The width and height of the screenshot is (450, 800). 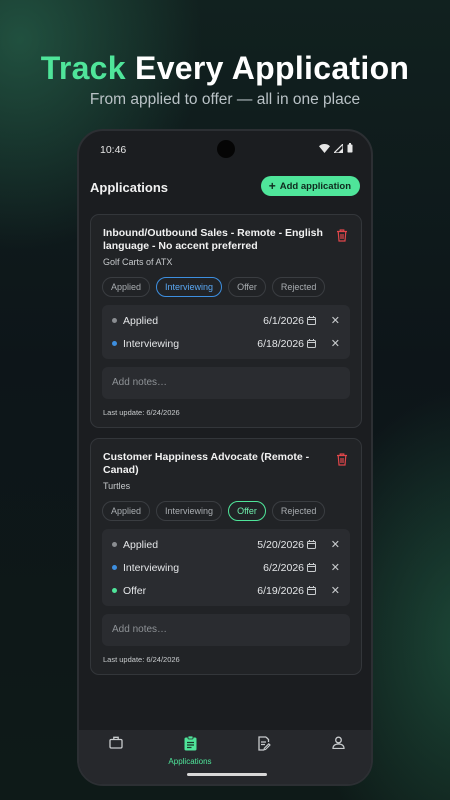 I want to click on clipboard-icon, so click(x=190, y=743).